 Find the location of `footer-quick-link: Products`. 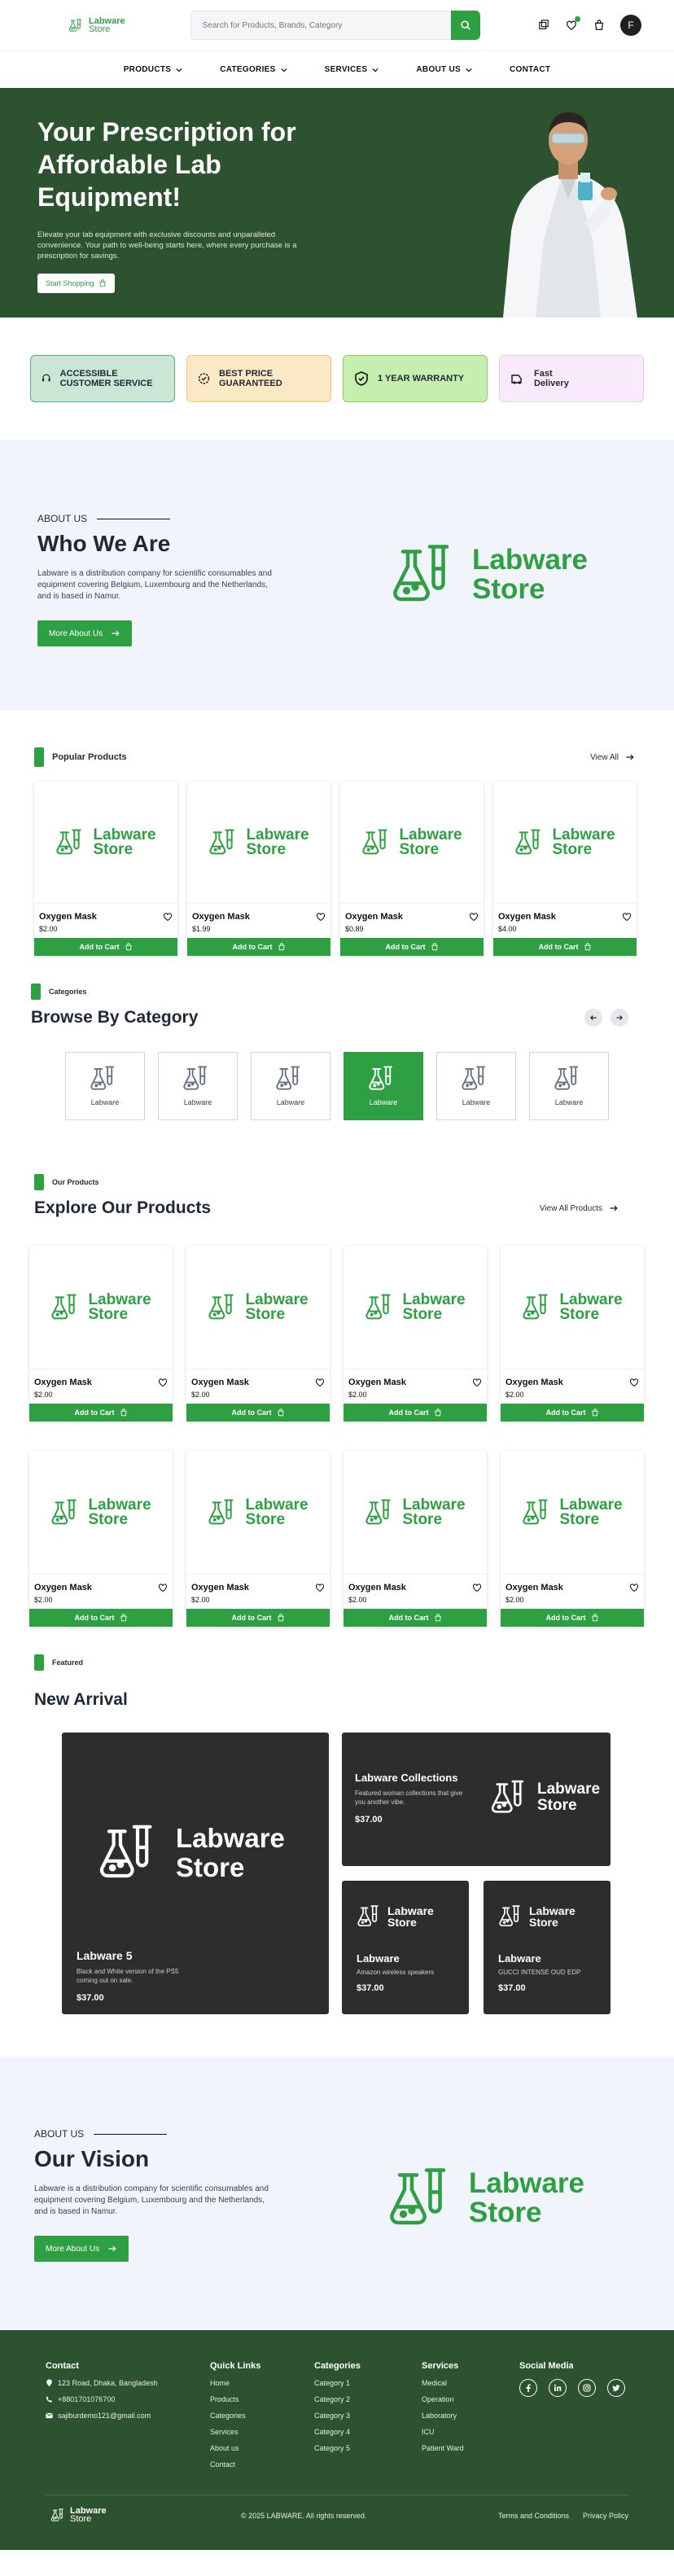

footer-quick-link: Products is located at coordinates (235, 2399).